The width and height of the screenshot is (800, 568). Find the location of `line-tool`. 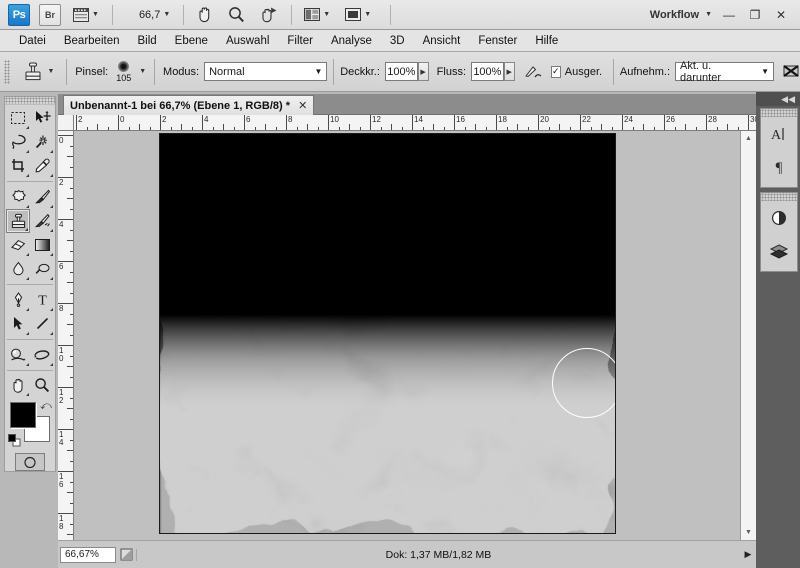

line-tool is located at coordinates (42, 324).